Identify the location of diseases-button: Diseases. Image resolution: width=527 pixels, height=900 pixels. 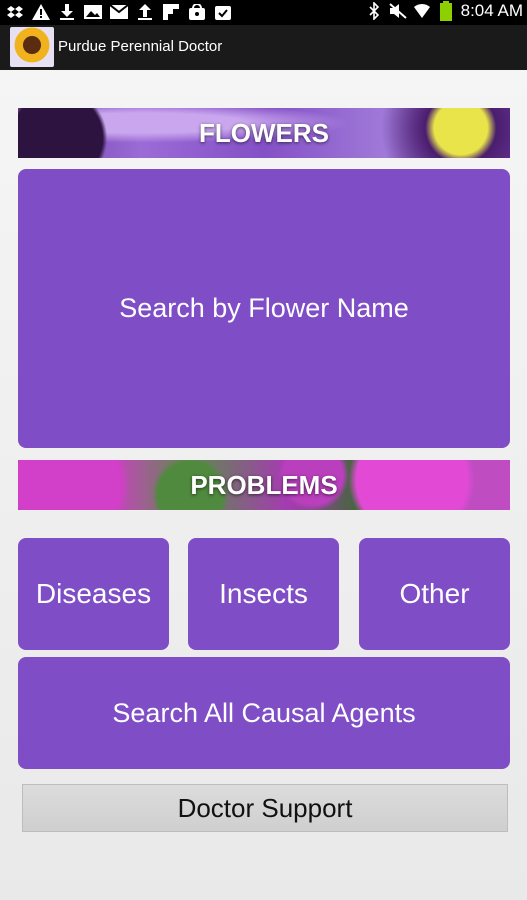
(93, 594).